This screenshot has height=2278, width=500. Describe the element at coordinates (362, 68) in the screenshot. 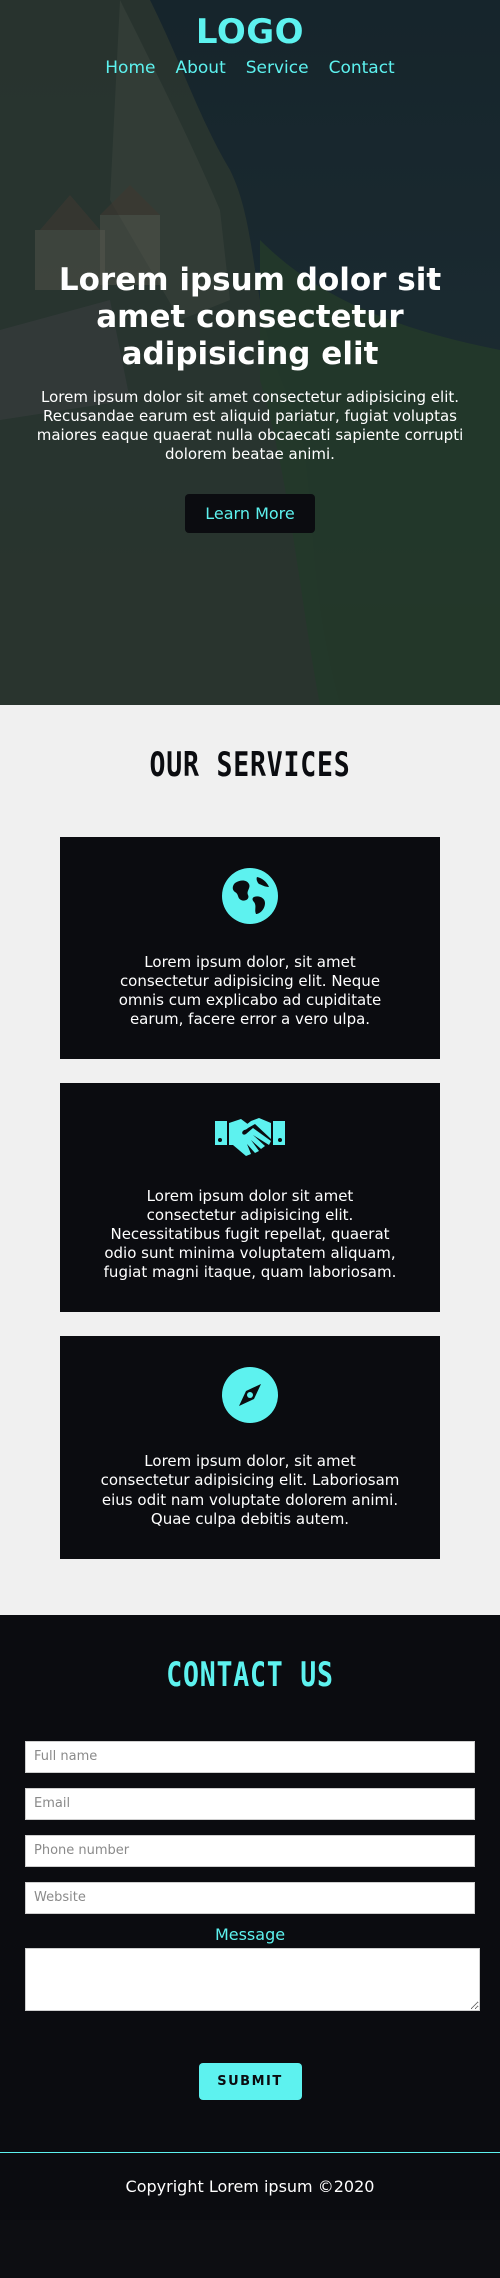

I see `nav-link-contact: Contact` at that location.